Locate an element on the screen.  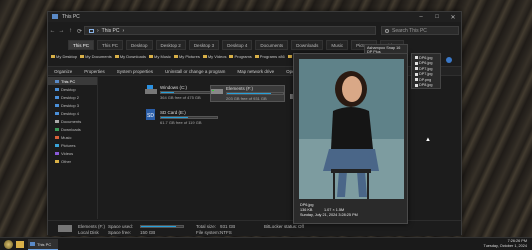
sidebar-item-label: Desktop 2 is located at coordinates (70, 97).